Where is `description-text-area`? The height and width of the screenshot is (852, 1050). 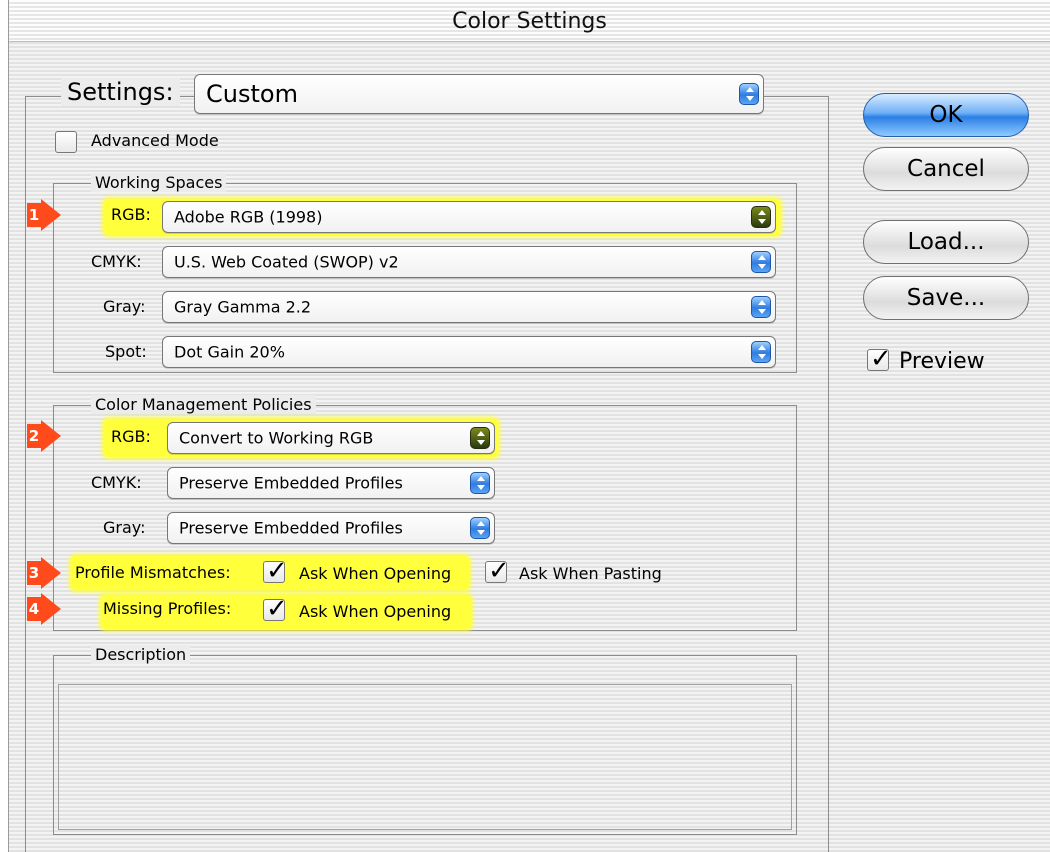 description-text-area is located at coordinates (425, 757).